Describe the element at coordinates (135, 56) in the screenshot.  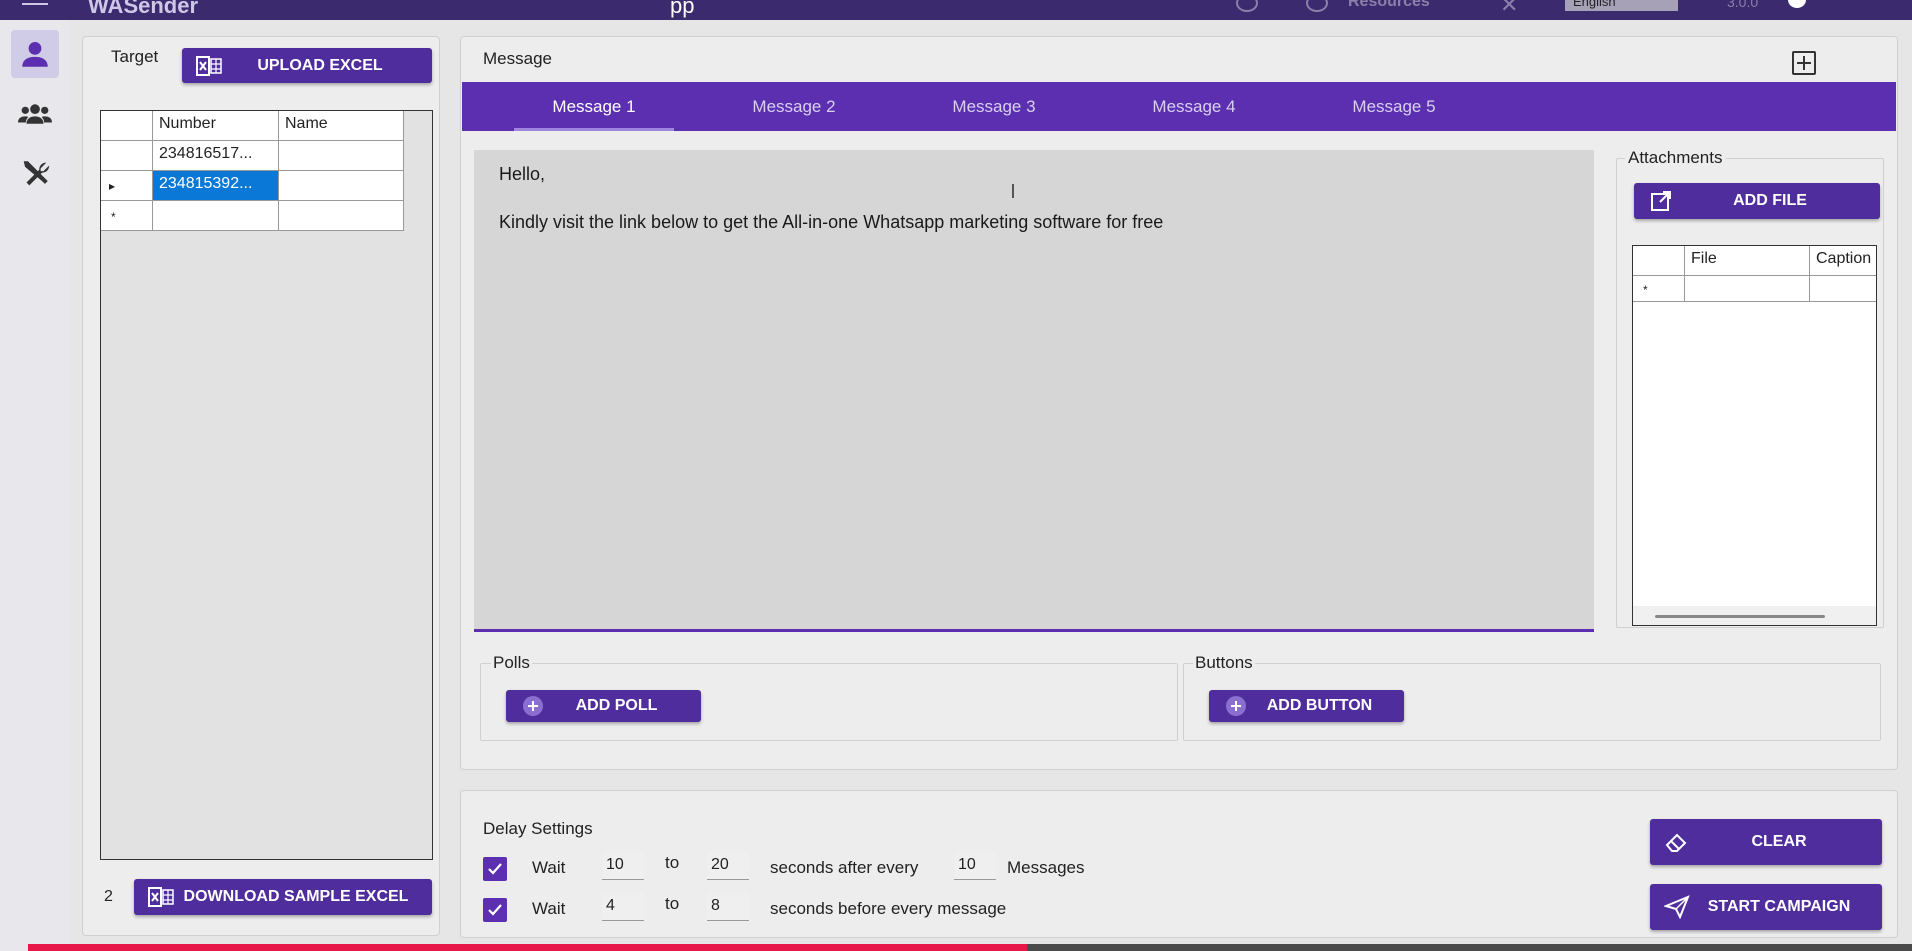
I see `target-label: Target` at that location.